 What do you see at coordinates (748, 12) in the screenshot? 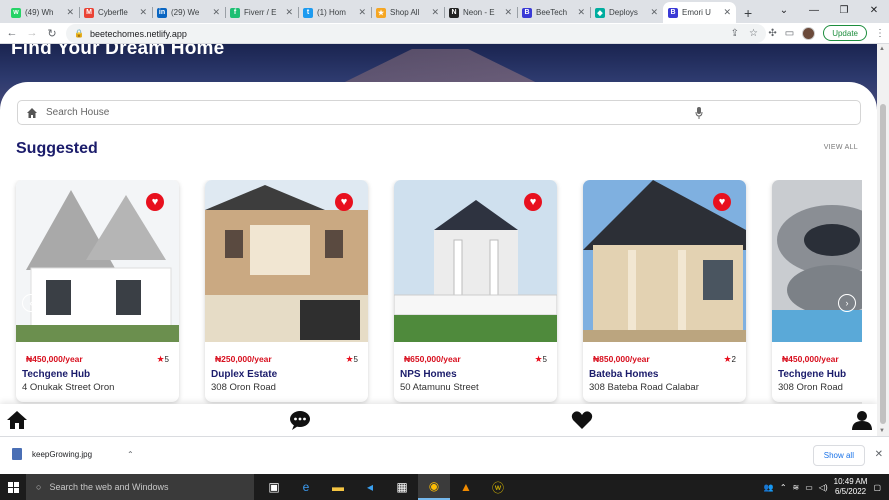
I see `new-tab-button: +` at bounding box center [748, 12].